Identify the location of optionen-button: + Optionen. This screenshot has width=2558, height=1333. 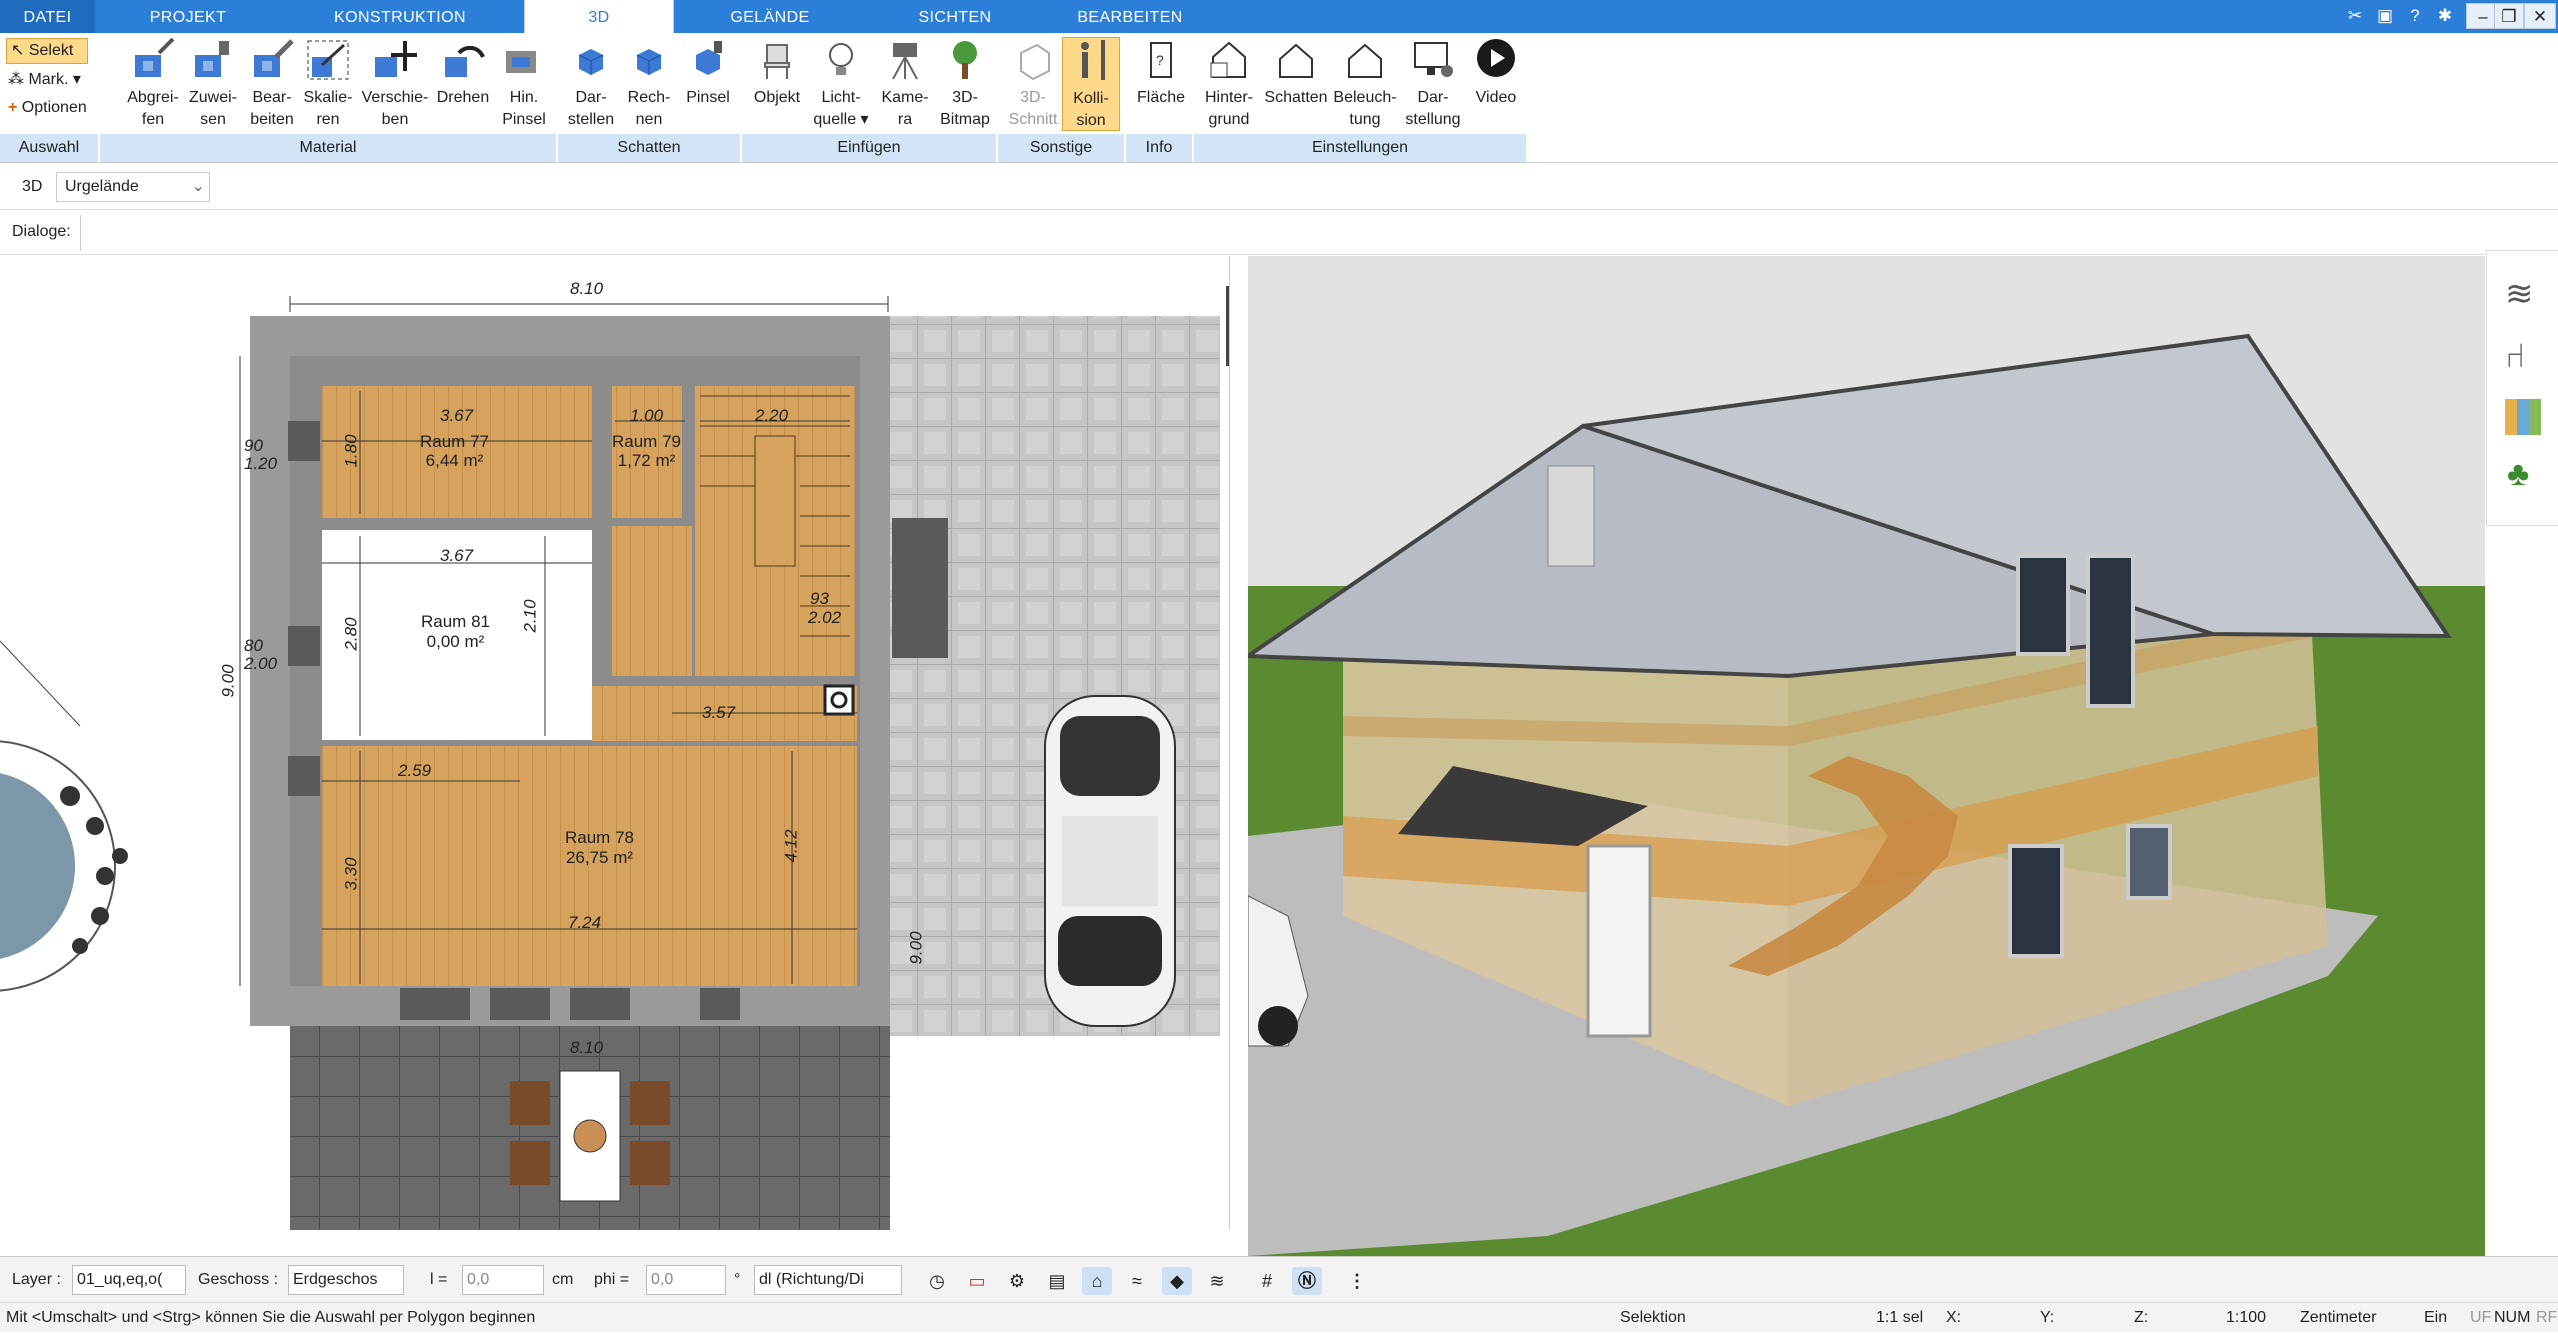
(47, 108).